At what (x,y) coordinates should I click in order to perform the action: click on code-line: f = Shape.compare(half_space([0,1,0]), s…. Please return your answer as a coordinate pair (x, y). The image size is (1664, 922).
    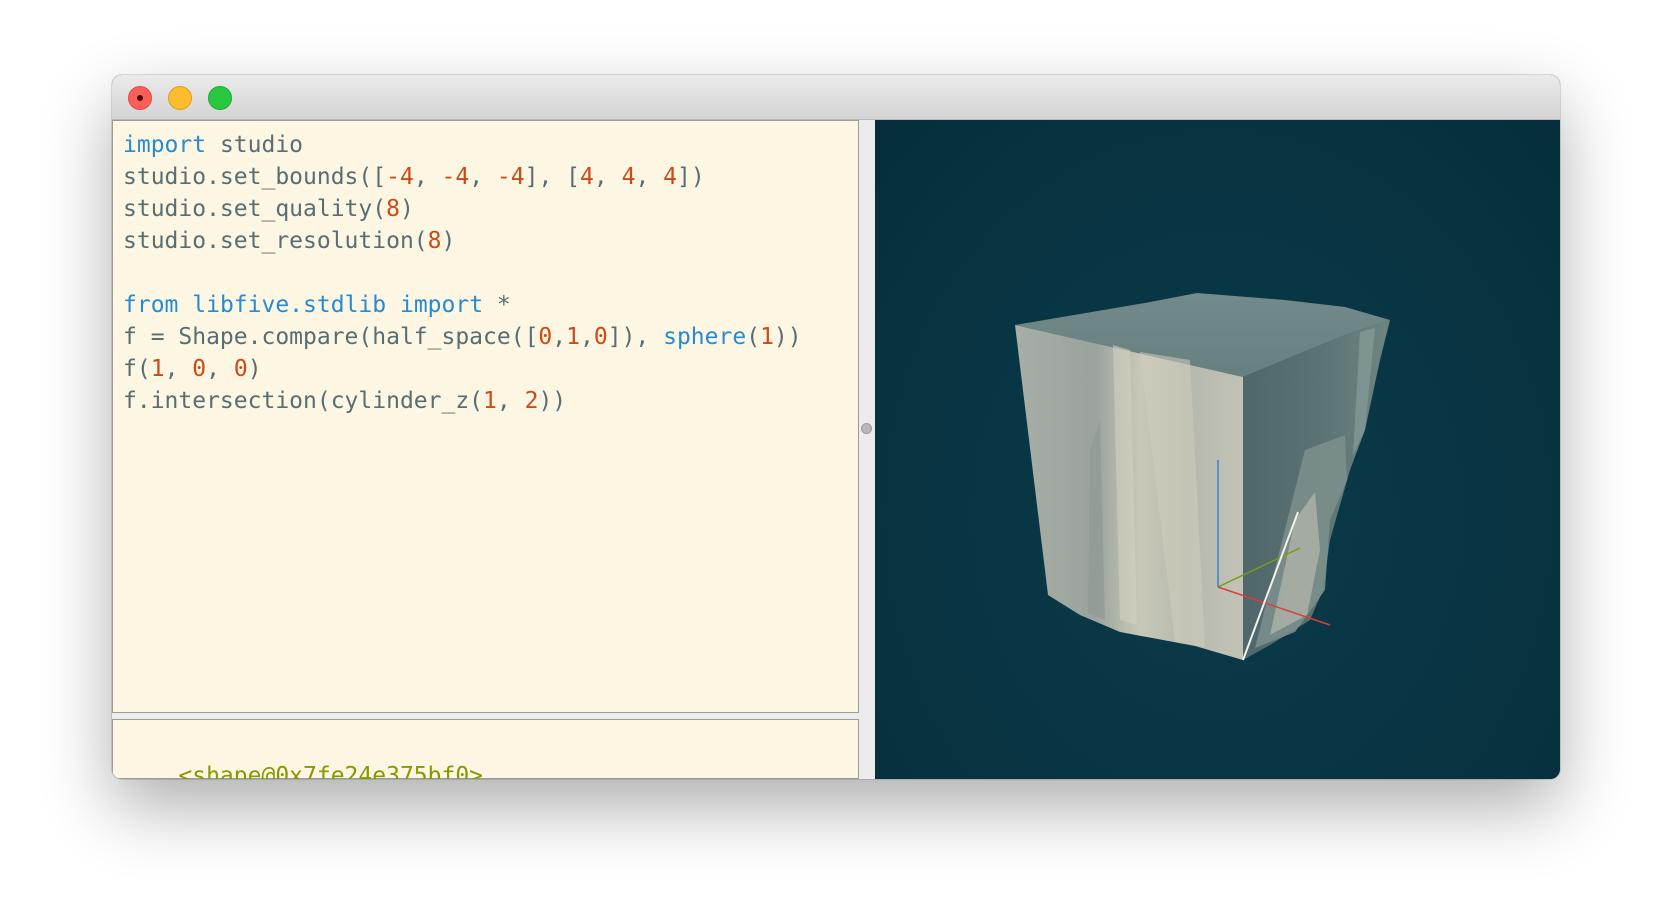
    Looking at the image, I should click on (485, 337).